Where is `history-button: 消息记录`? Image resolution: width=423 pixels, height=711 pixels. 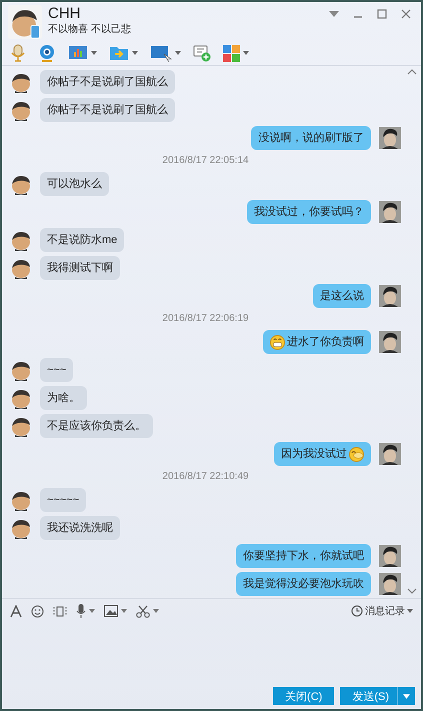
history-button: 消息记录 is located at coordinates (382, 611).